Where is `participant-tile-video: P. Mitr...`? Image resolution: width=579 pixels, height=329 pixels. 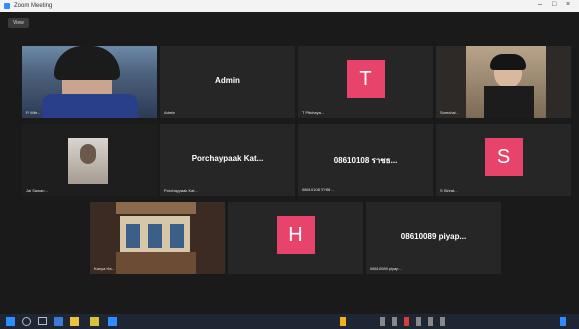
participant-tile-video: P. Mitr... is located at coordinates (89, 82).